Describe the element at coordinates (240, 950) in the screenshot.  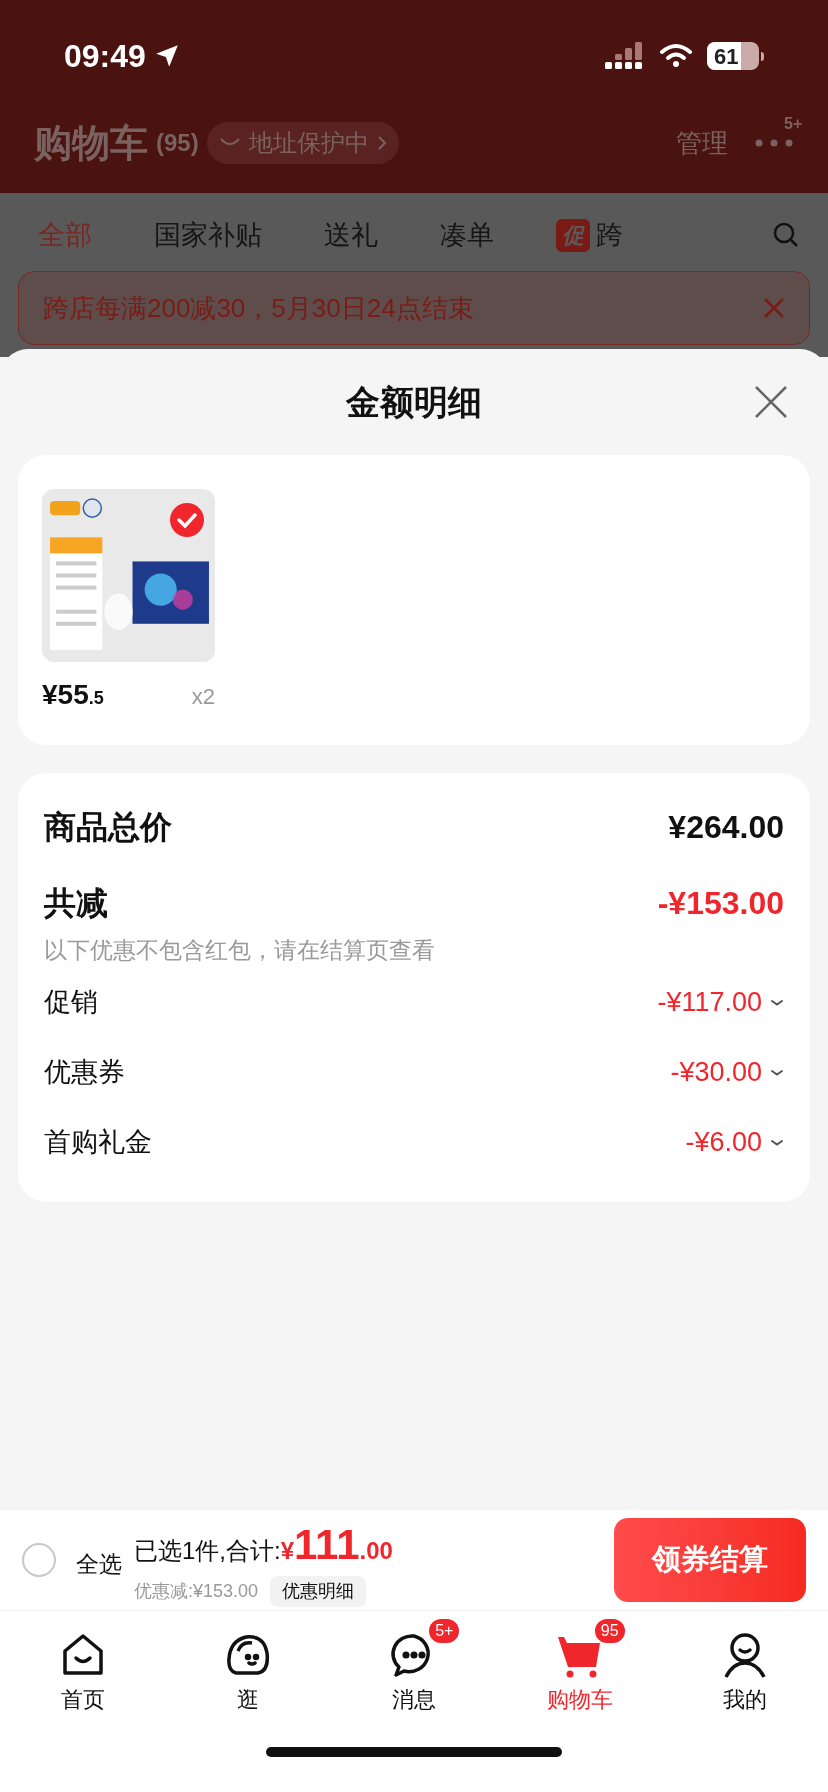
I see `discount-note: 以下优惠不包含红包，请在结算页查看` at that location.